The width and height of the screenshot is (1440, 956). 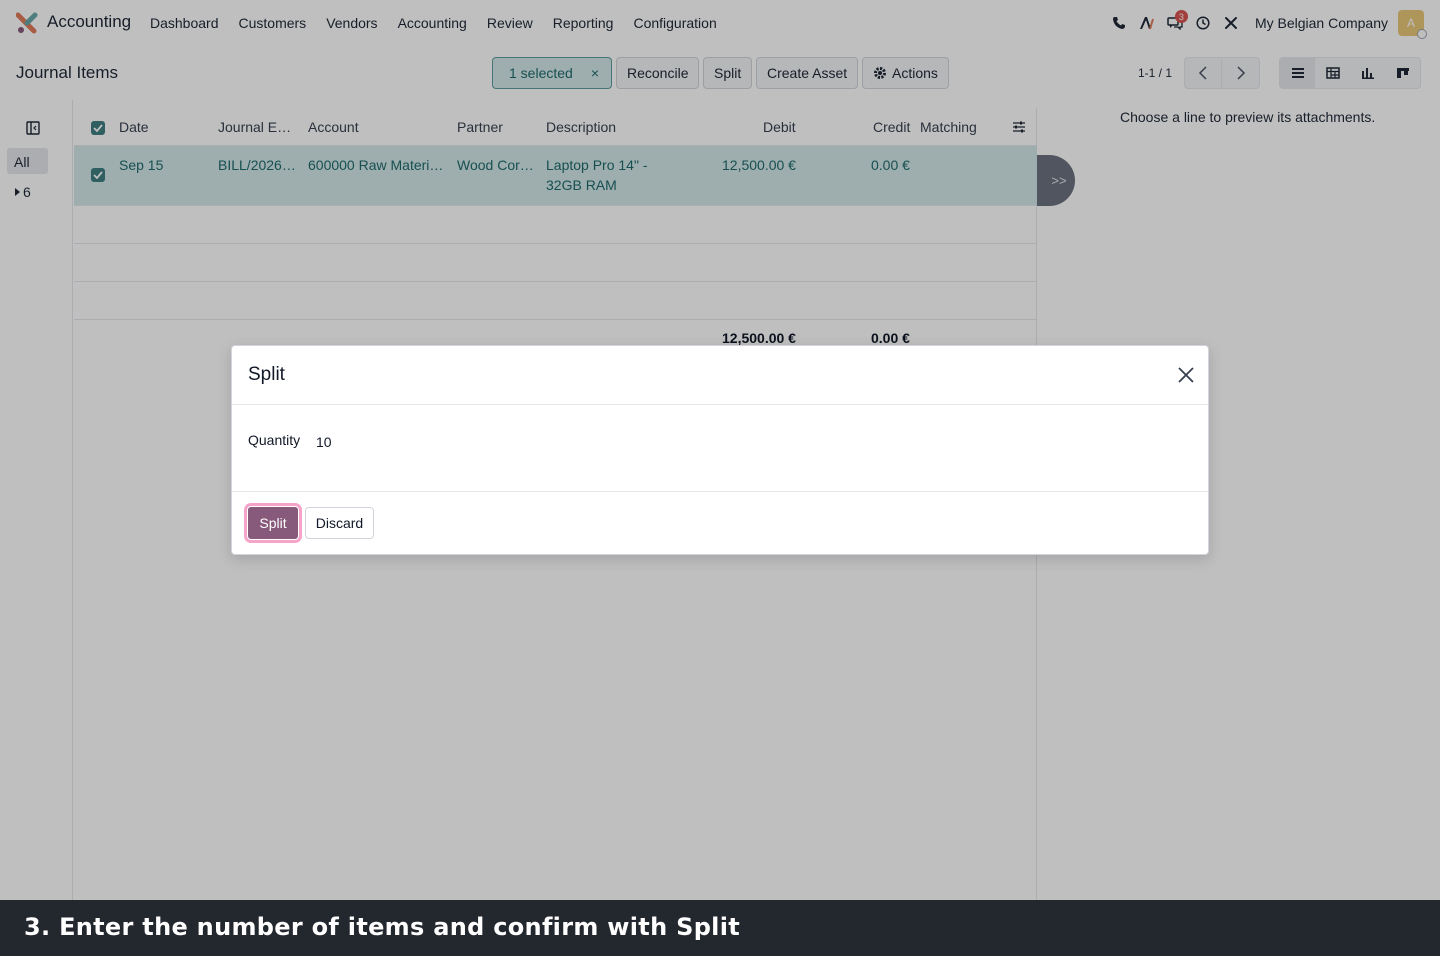 I want to click on dialog-body: Quantity, so click(x=720, y=449).